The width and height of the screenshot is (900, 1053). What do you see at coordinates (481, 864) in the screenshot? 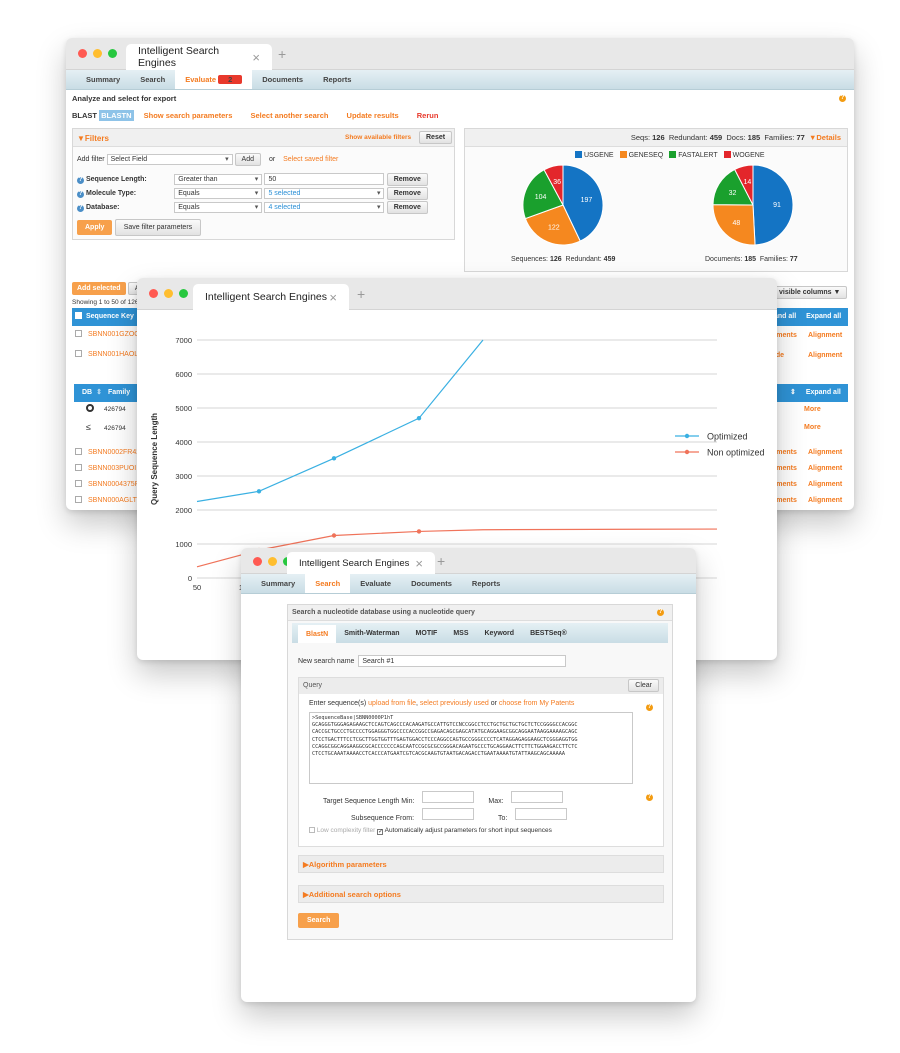
I see `algorithm-parameters-section: ▶Algorithm parameters` at bounding box center [481, 864].